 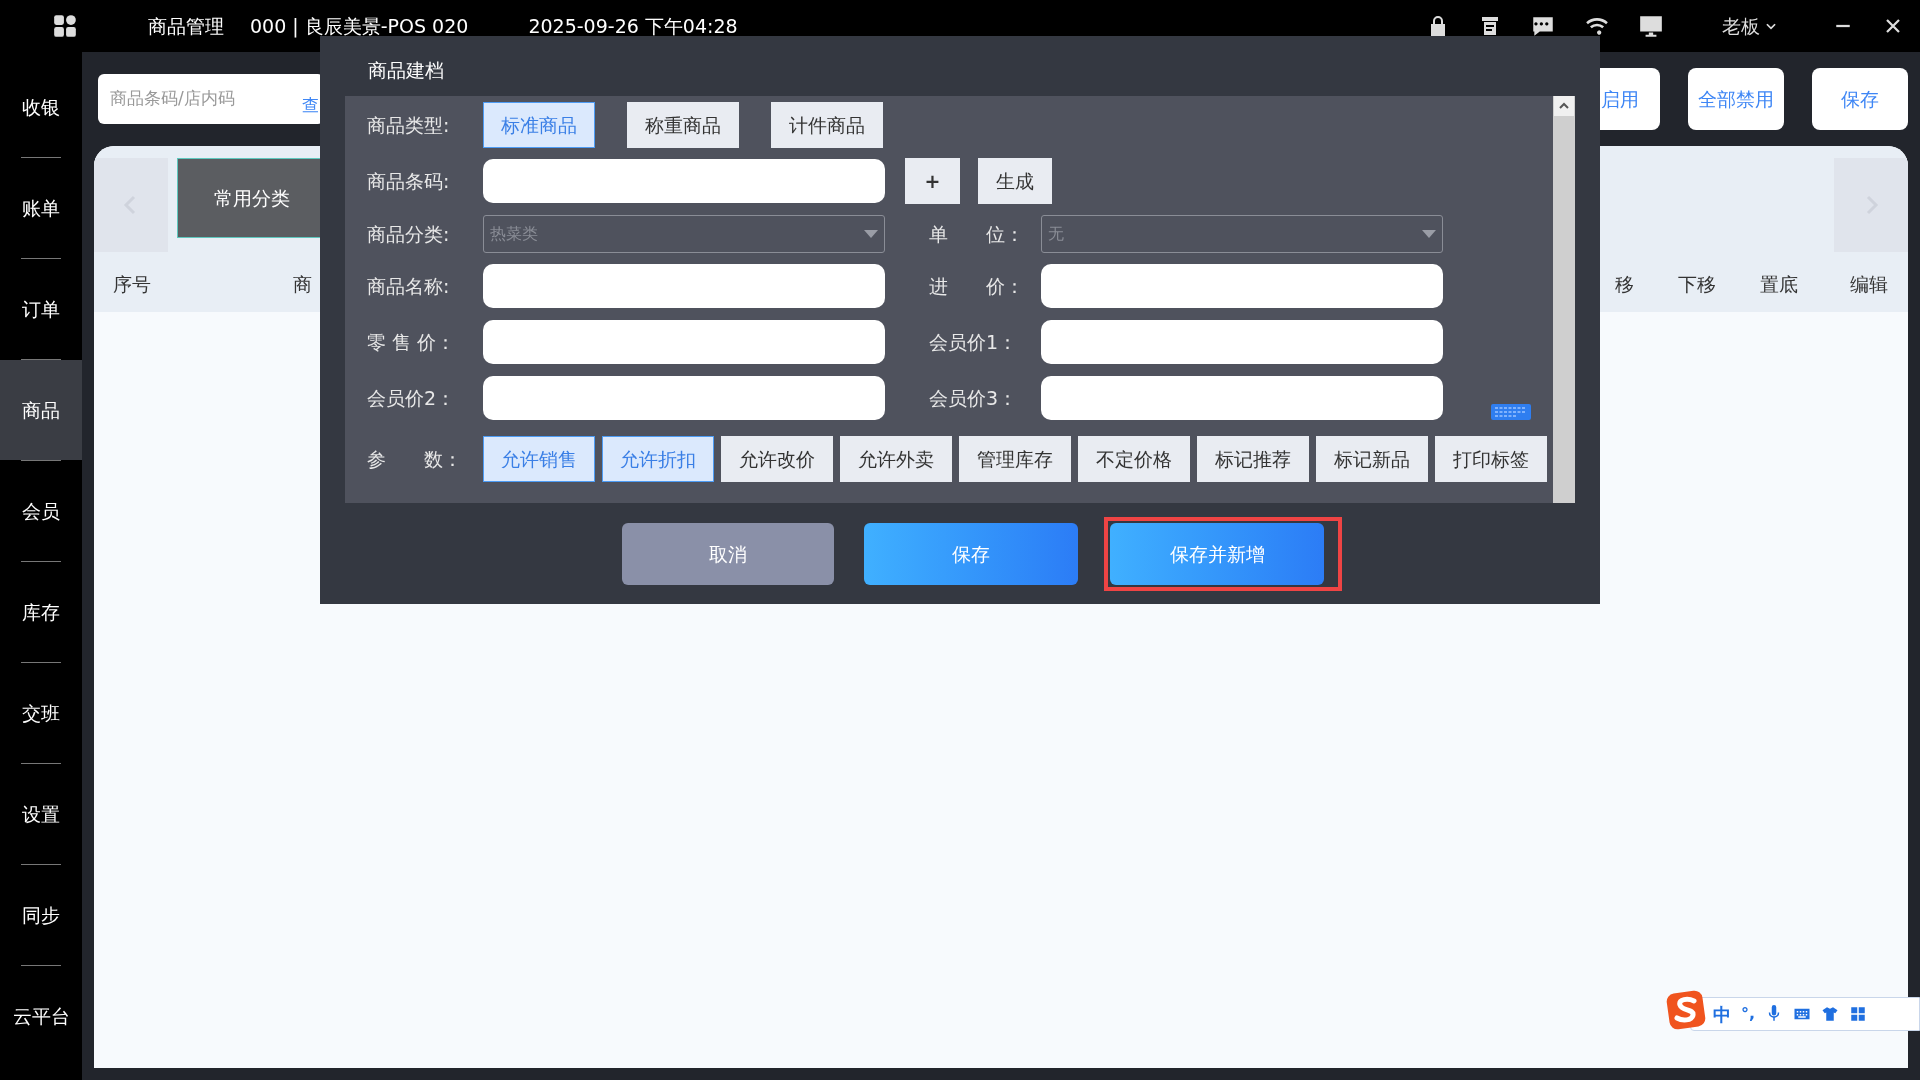 I want to click on field-label: 参 数：, so click(x=415, y=459).